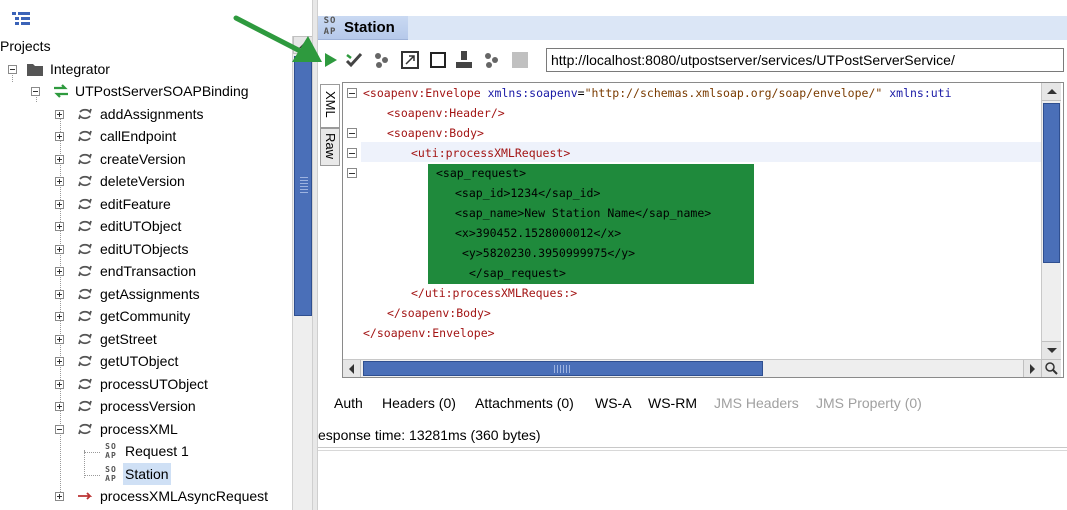  Describe the element at coordinates (146, 294) in the screenshot. I see `tree-item-operation: getAssignments` at that location.